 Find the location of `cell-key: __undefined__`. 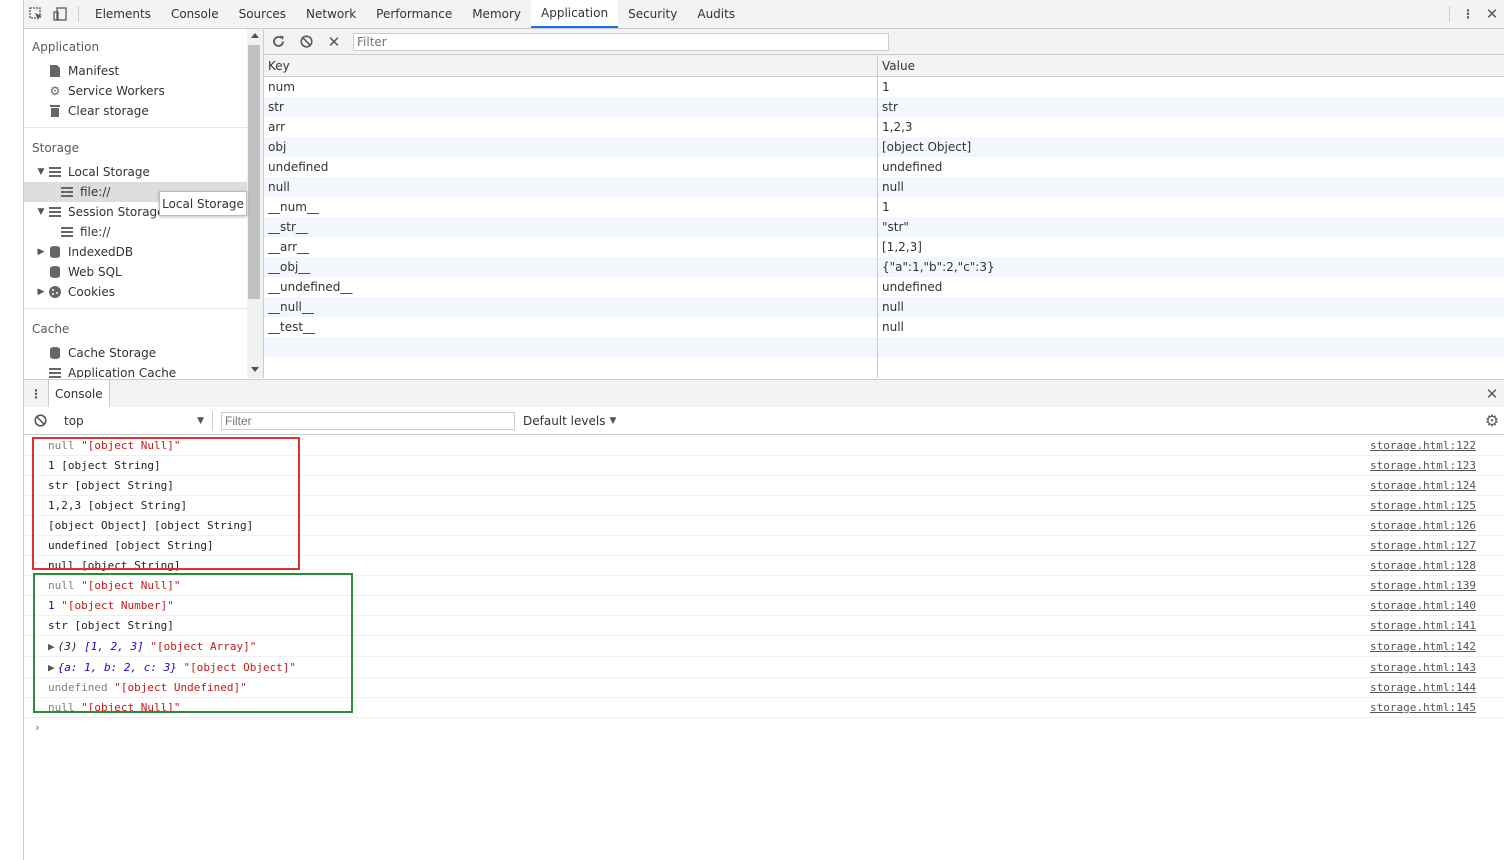

cell-key: __undefined__ is located at coordinates (571, 287).